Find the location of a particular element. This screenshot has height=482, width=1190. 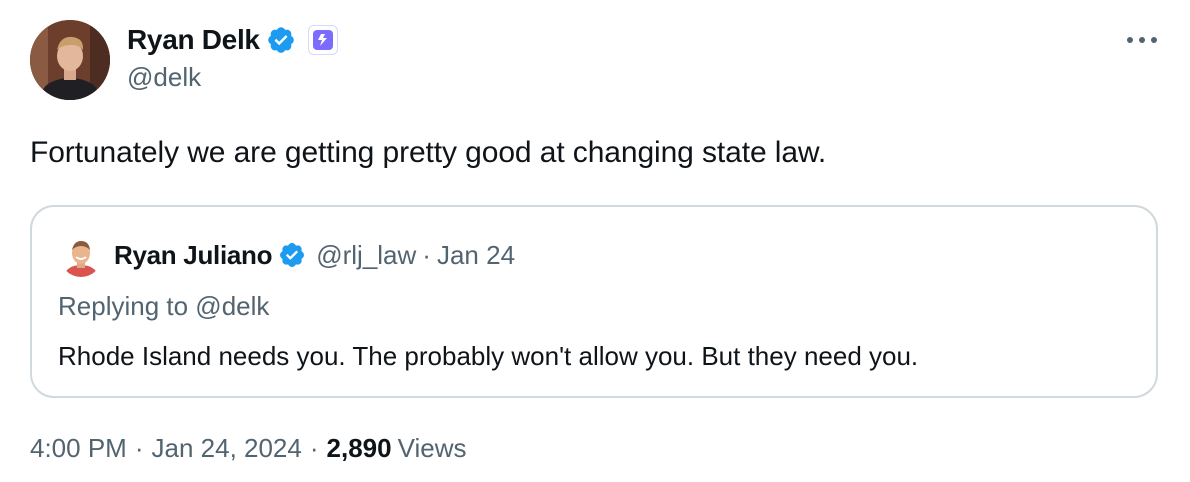

tweet-date: Jan 24, 2024 is located at coordinates (227, 448).